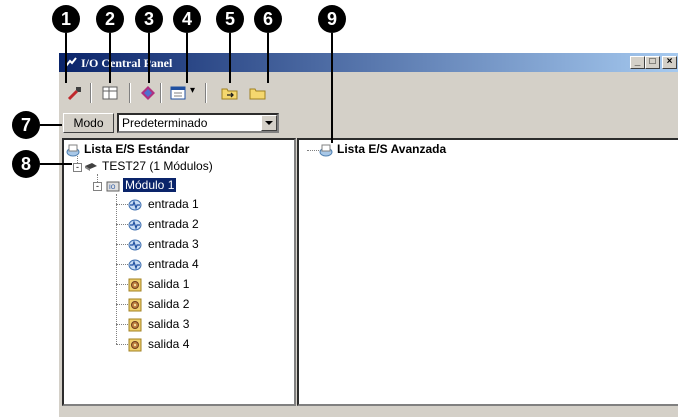 The width and height of the screenshot is (678, 417). I want to click on tree-root-advanced-label: Lista E/S Avanzada, so click(392, 149).